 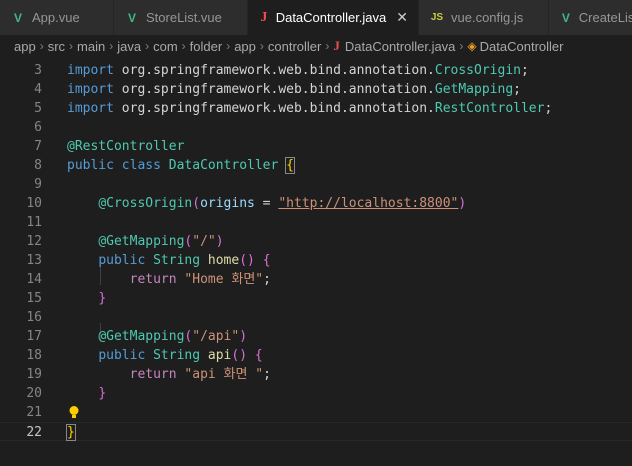 What do you see at coordinates (267, 374) in the screenshot?
I see `punctuation: ;` at bounding box center [267, 374].